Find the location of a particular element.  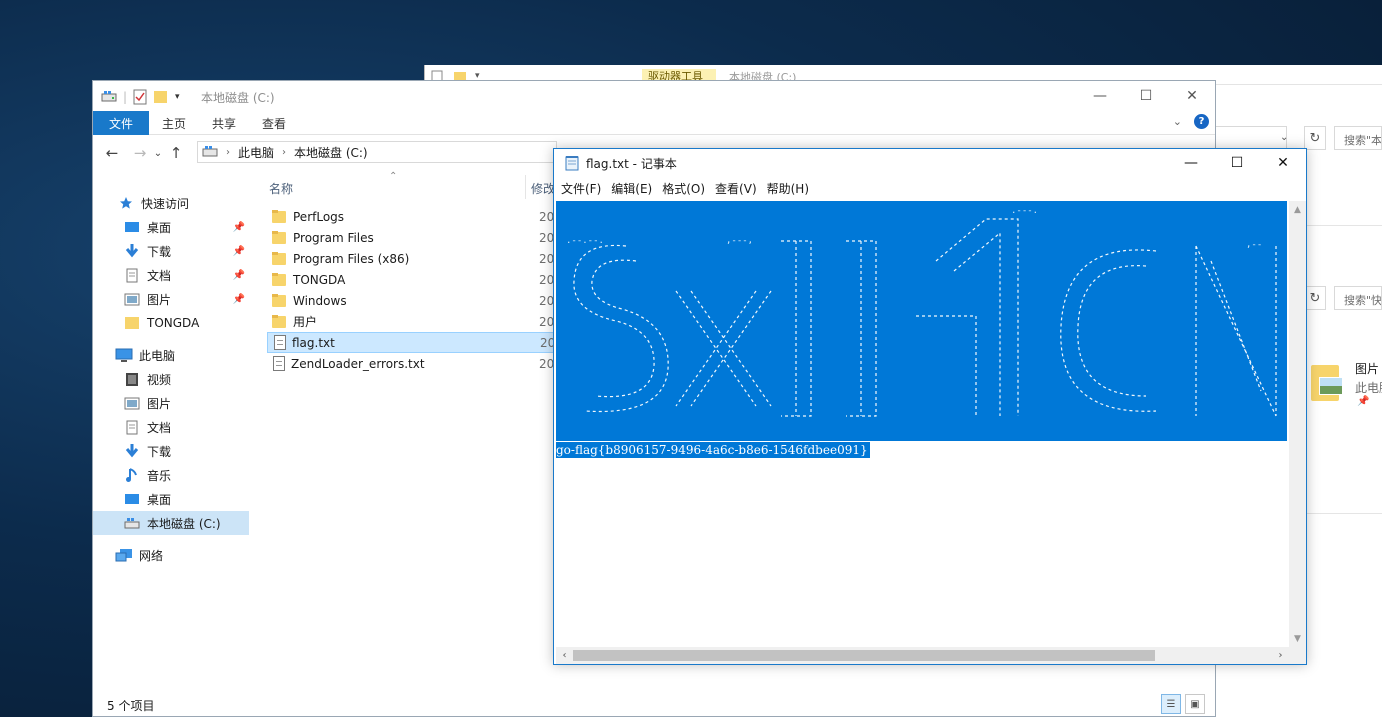

address-bar: › 此电脑 › 本地磁盘 (C:) is located at coordinates (377, 152).